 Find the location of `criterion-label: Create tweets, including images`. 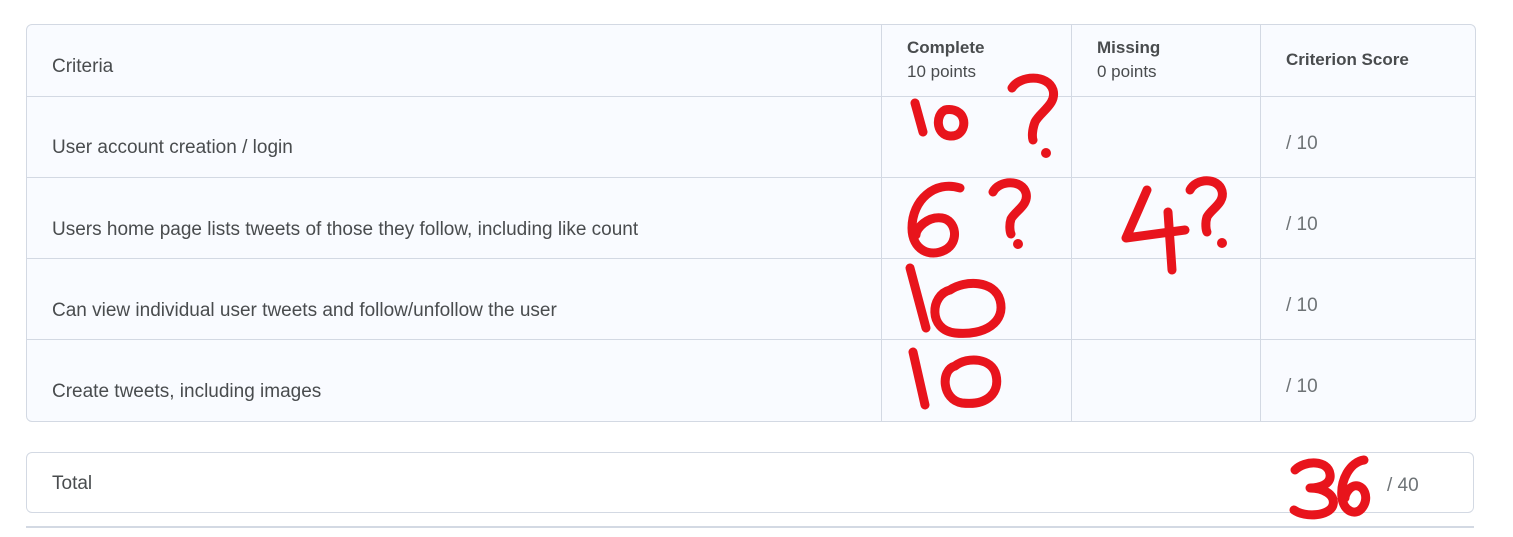

criterion-label: Create tweets, including images is located at coordinates (187, 391).